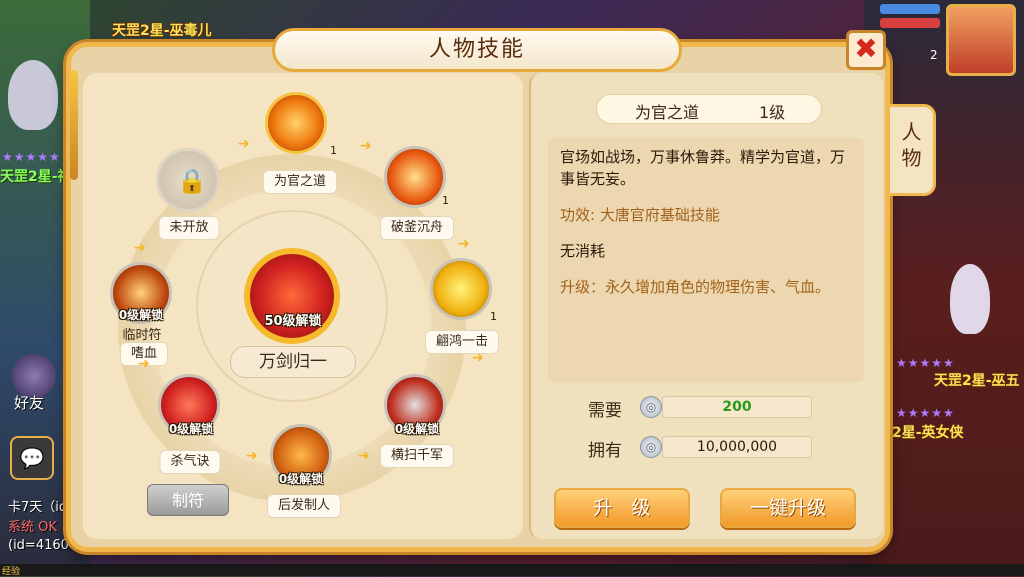 The image size is (1024, 577). What do you see at coordinates (415, 177) in the screenshot?
I see `skill-icon-pofuchenzhou` at bounding box center [415, 177].